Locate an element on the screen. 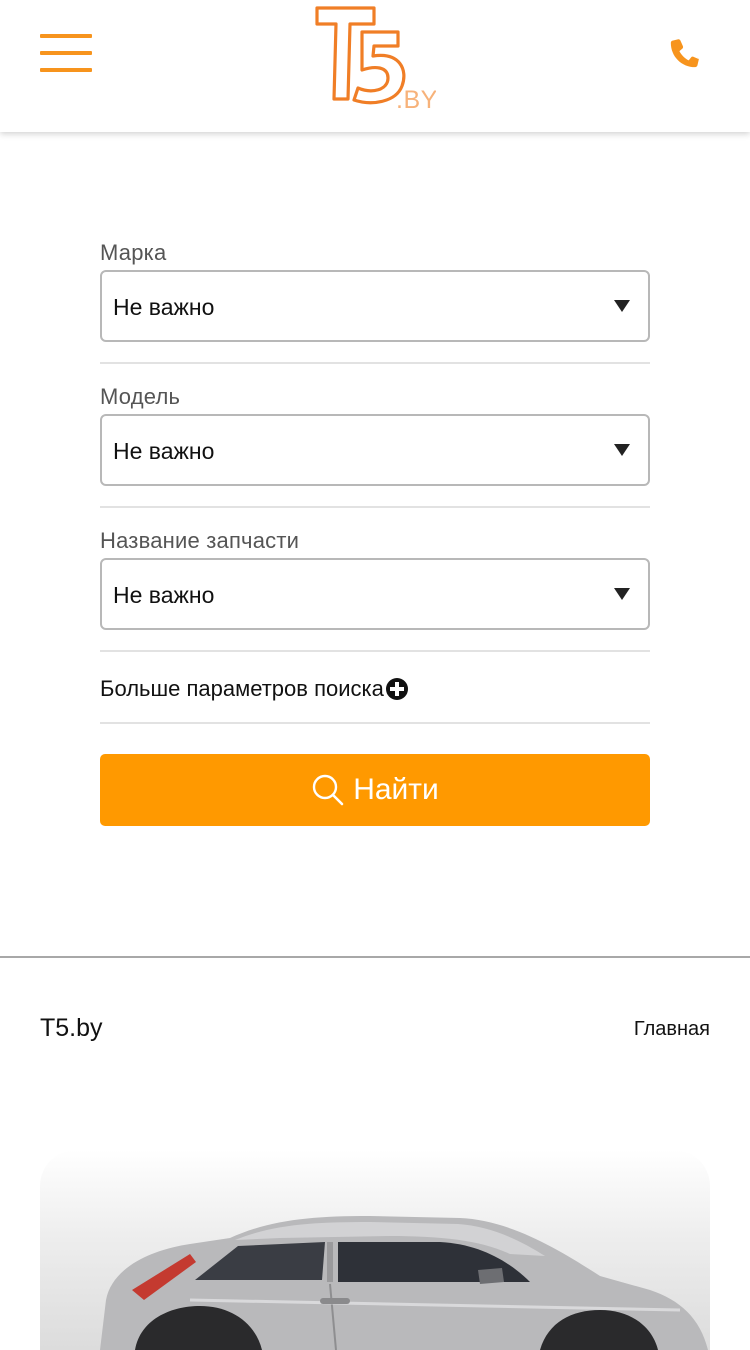 Image resolution: width=750 pixels, height=1350 pixels. brand-field: Марка Не важно is located at coordinates (375, 312).